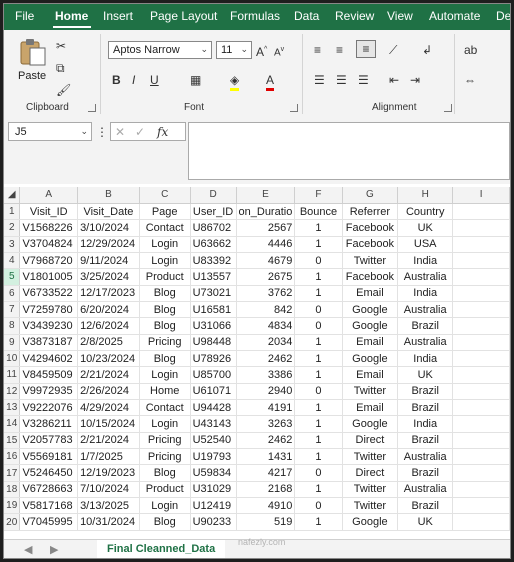 The width and height of the screenshot is (514, 562). What do you see at coordinates (12, 342) in the screenshot?
I see `row-header: 9` at bounding box center [12, 342].